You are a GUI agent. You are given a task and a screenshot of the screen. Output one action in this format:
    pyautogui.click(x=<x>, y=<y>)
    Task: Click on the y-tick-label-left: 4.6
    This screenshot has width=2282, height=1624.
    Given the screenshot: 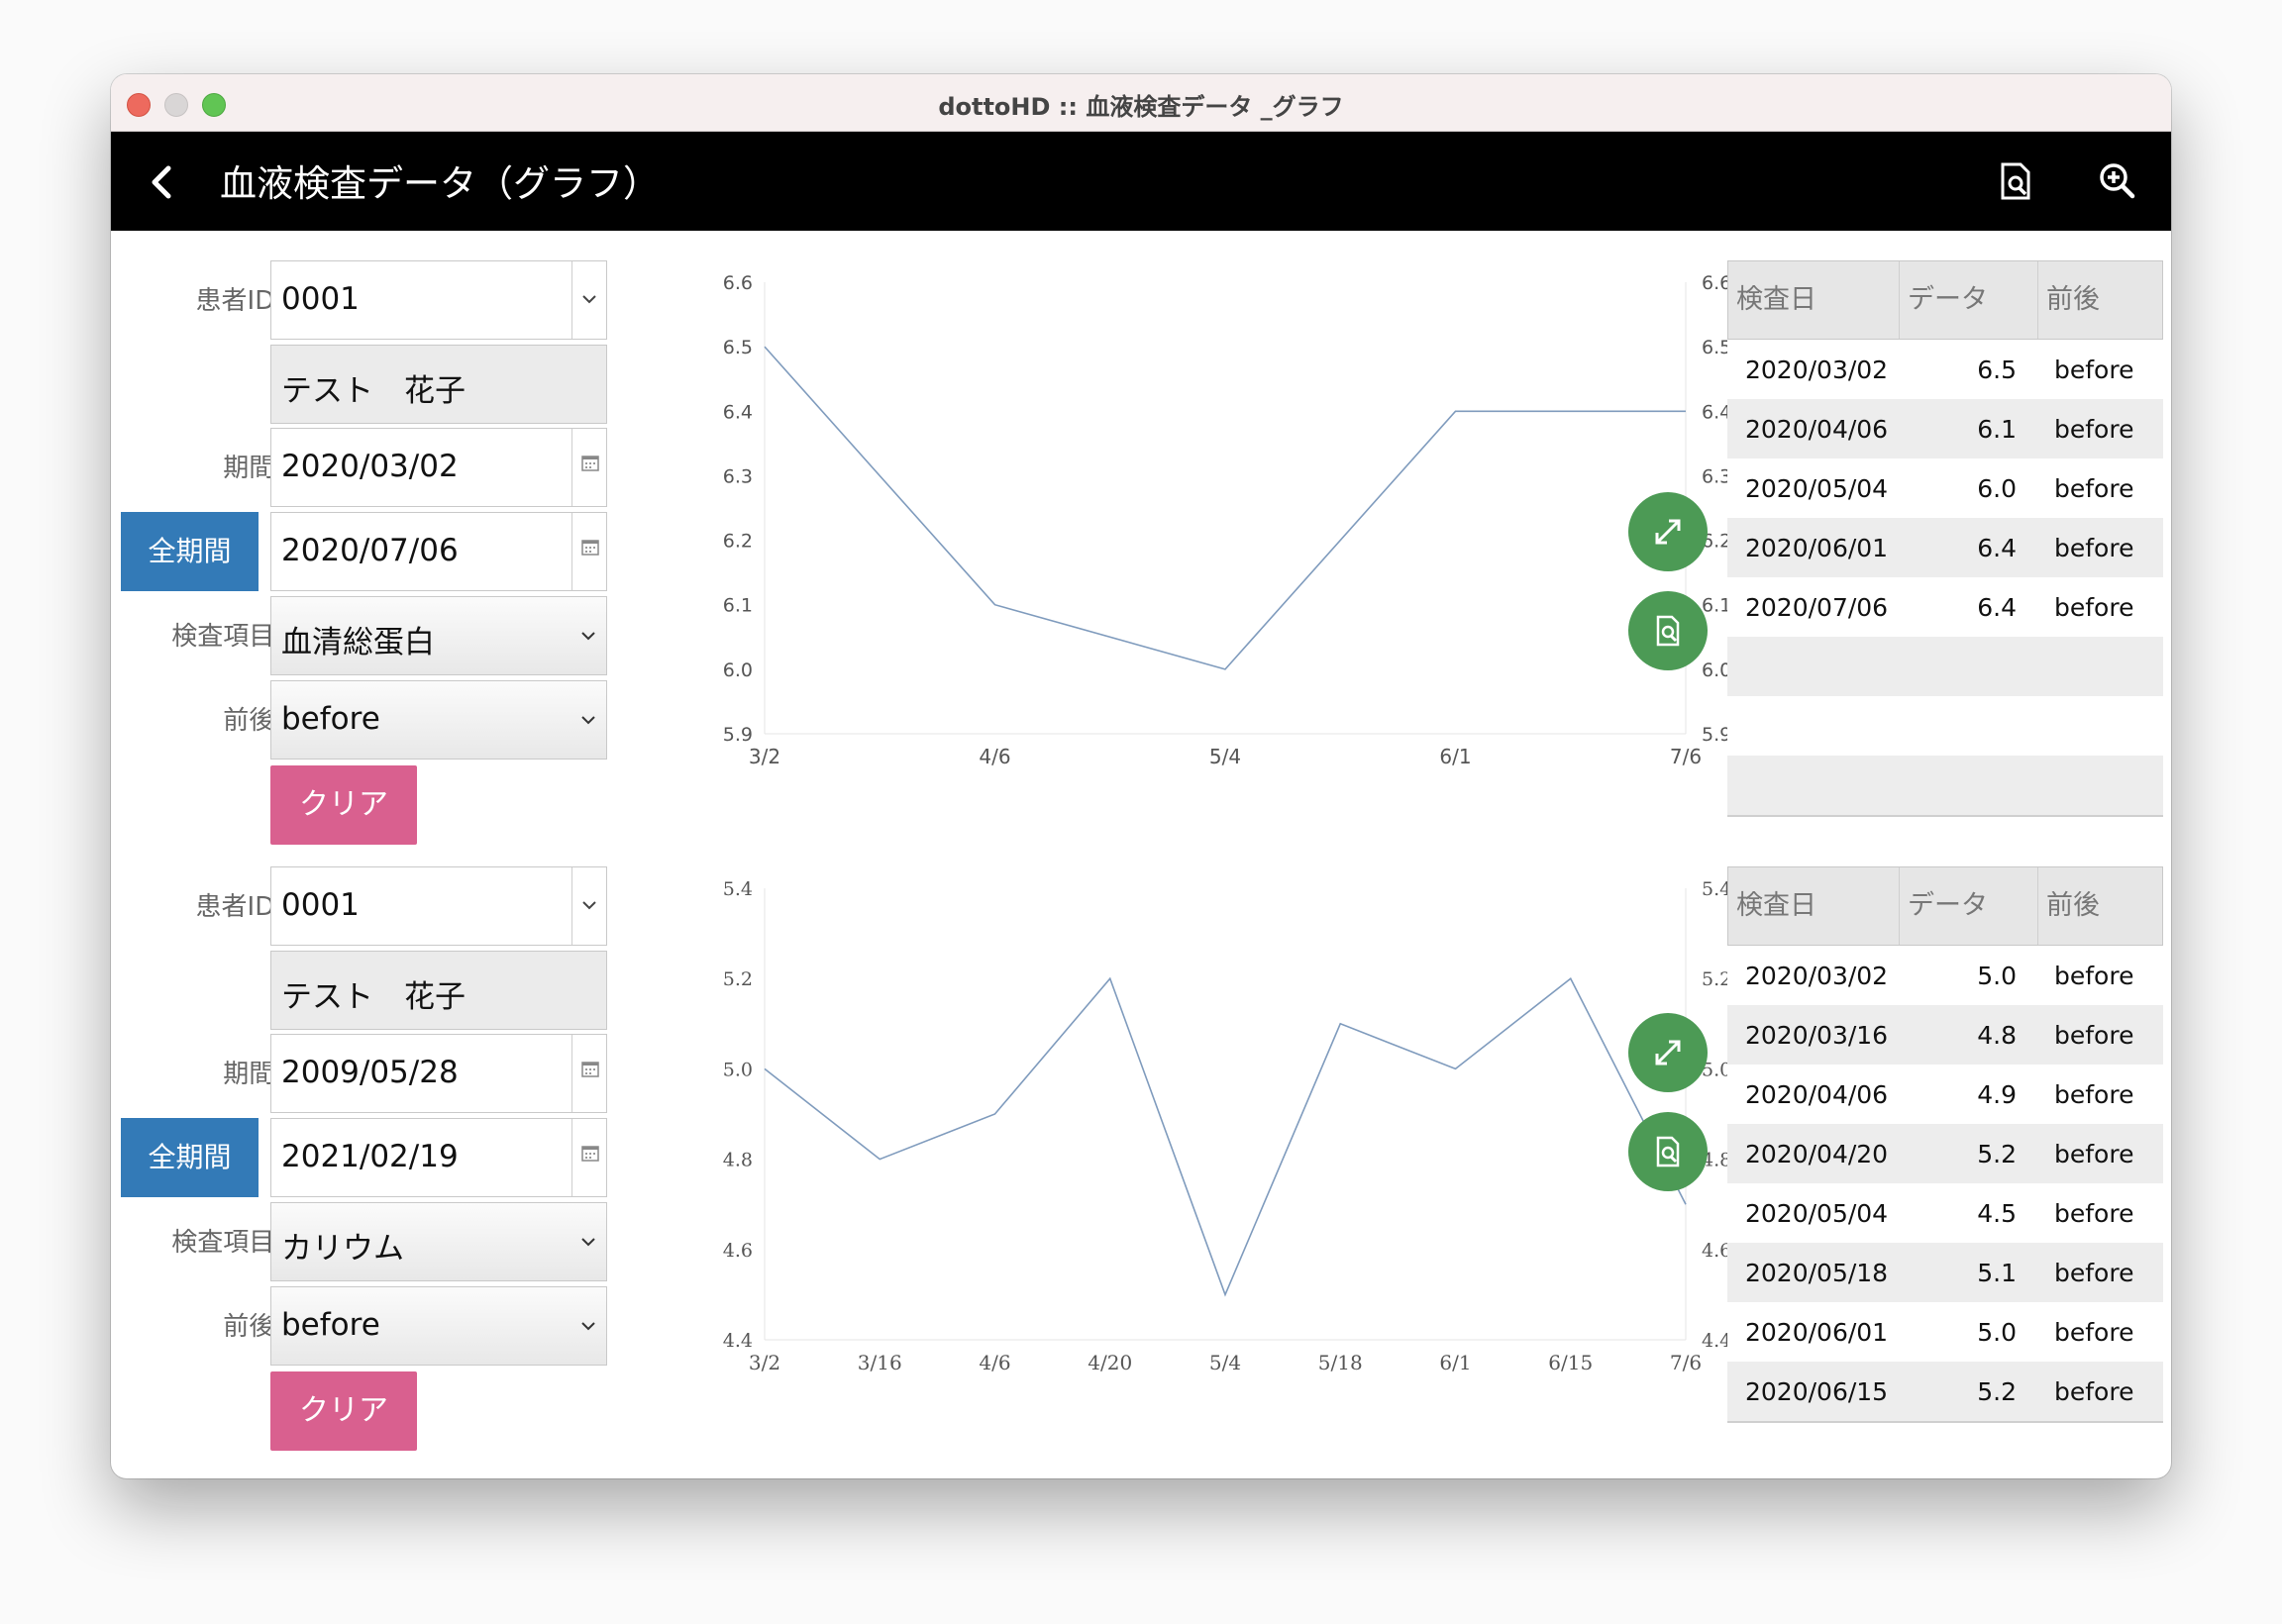 What is the action you would take?
    pyautogui.click(x=738, y=1251)
    